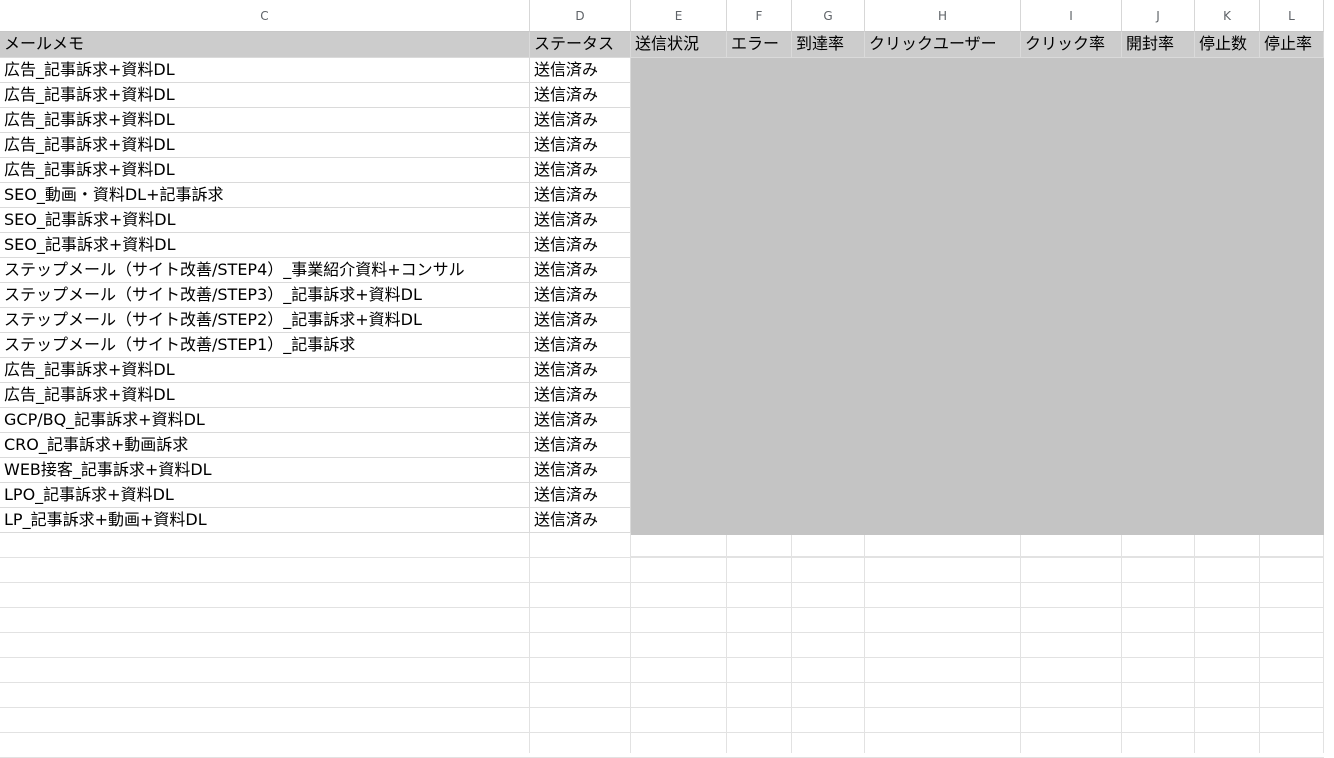 The width and height of the screenshot is (1334, 758). I want to click on column-header-h: H, so click(943, 16).